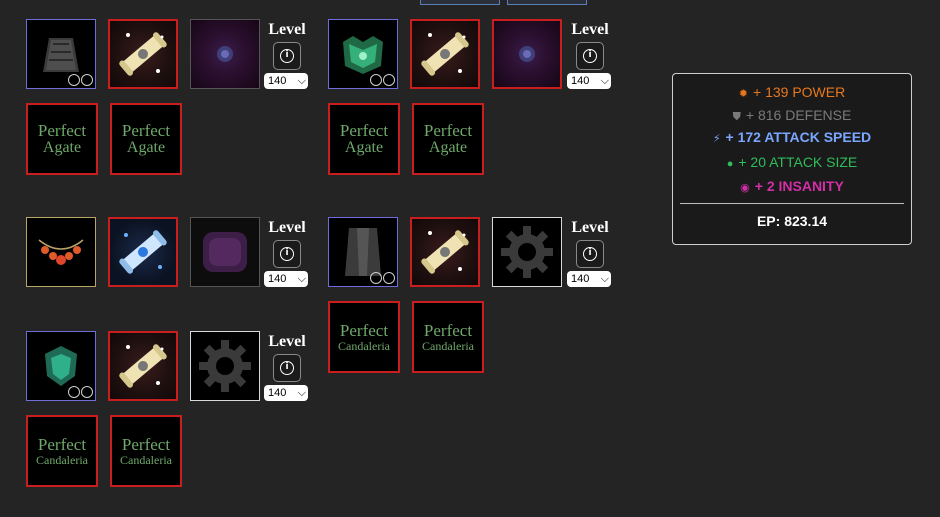  I want to click on necklace-icon, so click(61, 252).